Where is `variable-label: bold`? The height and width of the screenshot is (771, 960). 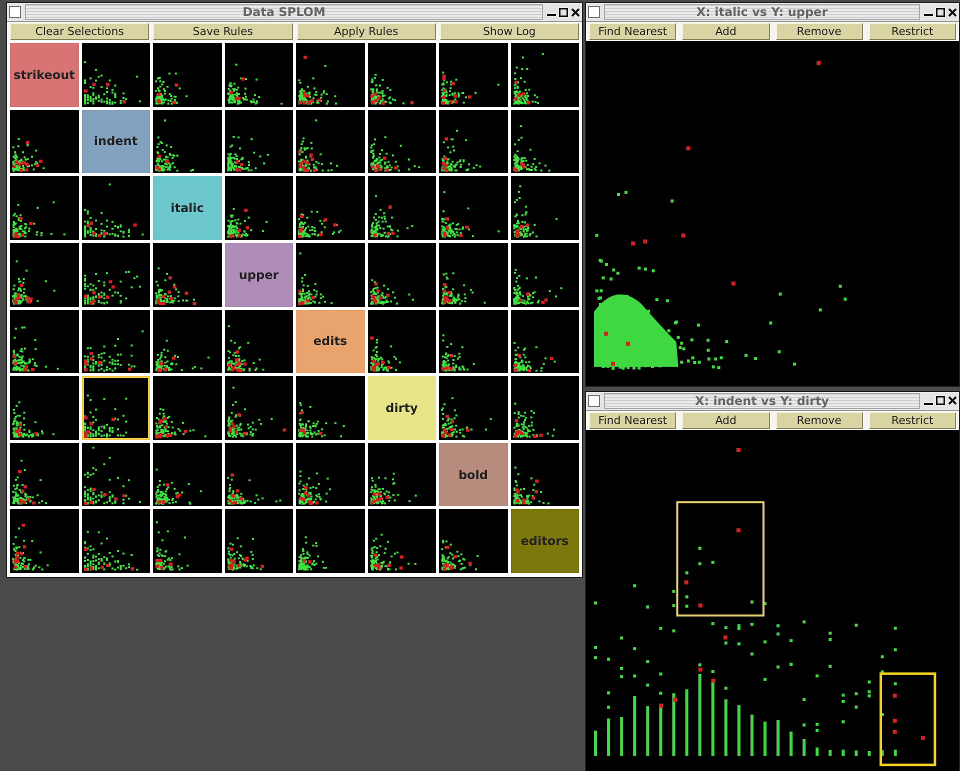 variable-label: bold is located at coordinates (473, 474).